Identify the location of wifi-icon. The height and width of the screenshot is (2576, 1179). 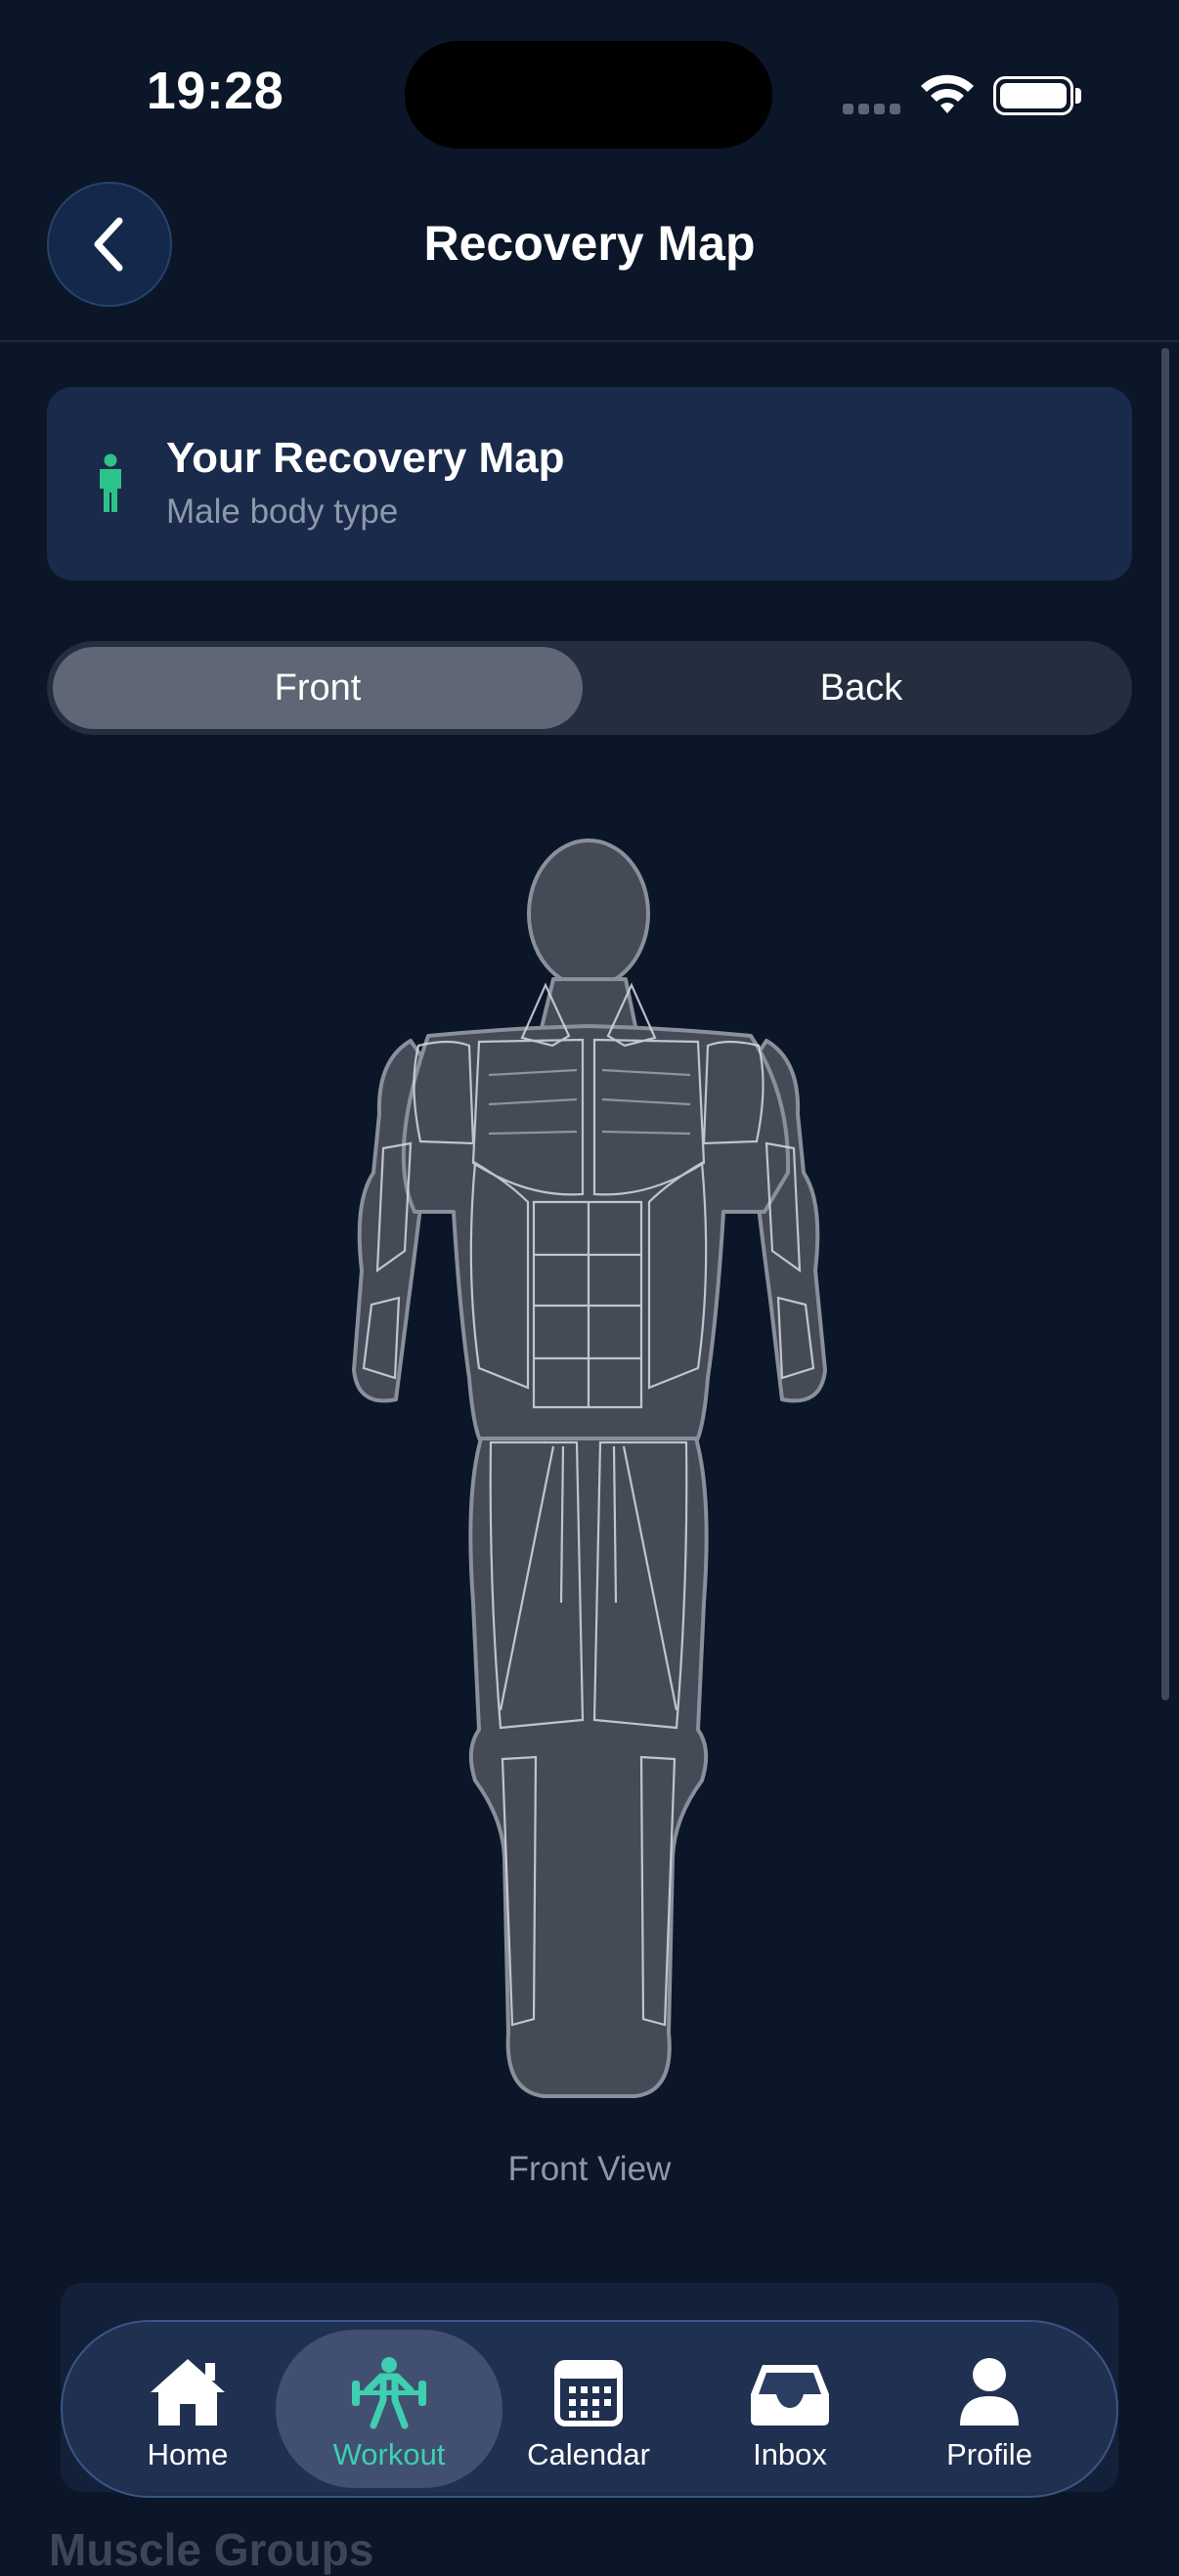
(947, 94).